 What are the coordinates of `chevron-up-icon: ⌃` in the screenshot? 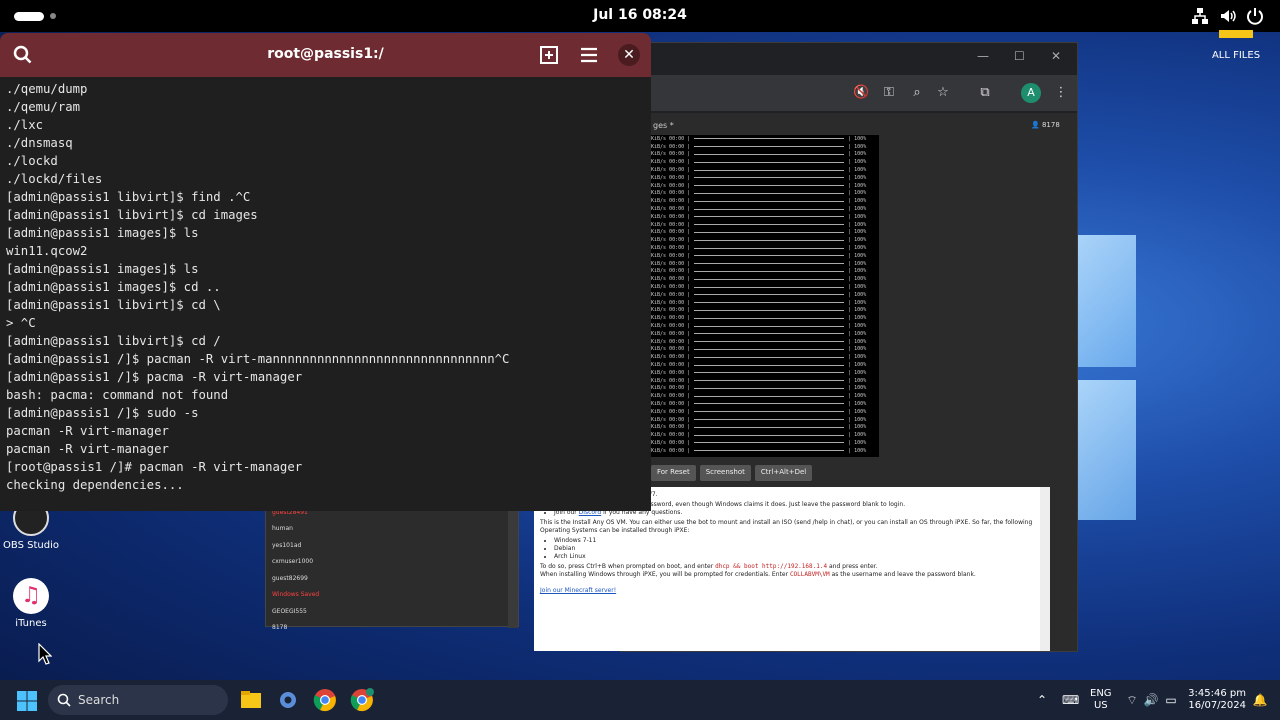 It's located at (1042, 700).